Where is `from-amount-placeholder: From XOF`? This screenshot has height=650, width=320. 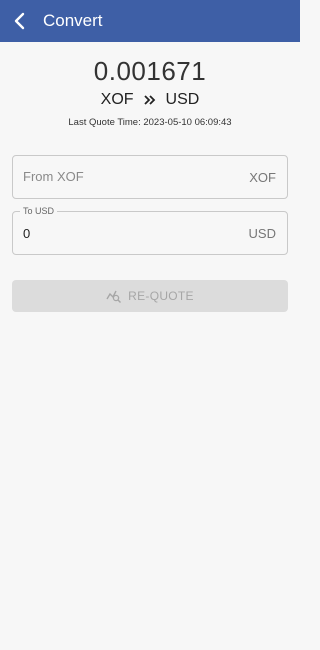
from-amount-placeholder: From XOF is located at coordinates (53, 176).